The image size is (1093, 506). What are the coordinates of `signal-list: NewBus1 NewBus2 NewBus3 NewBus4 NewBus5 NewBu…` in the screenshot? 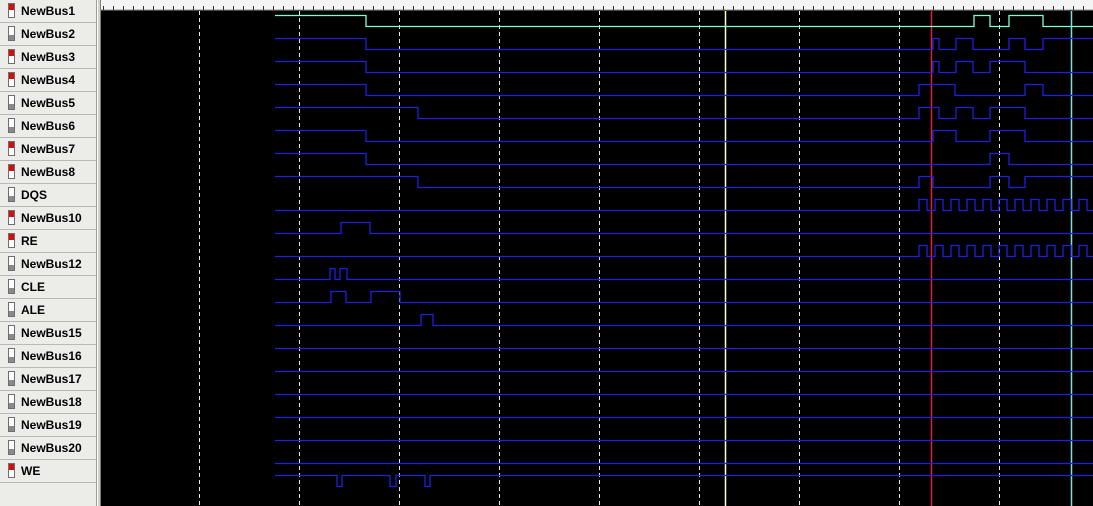 It's located at (48, 253).